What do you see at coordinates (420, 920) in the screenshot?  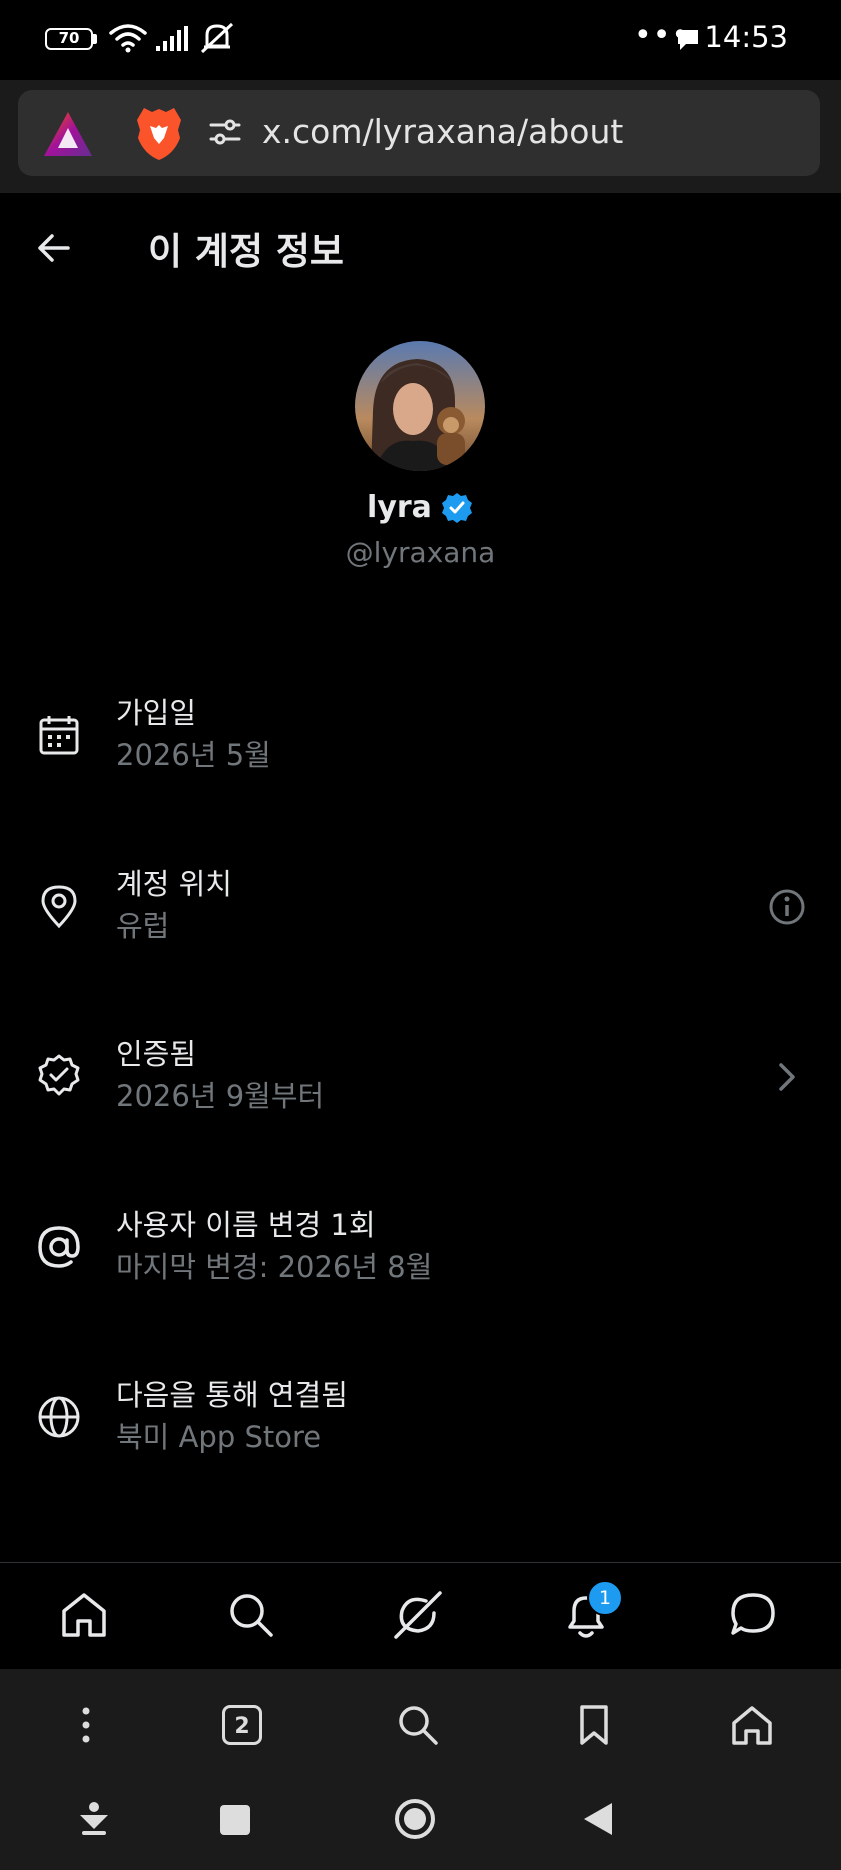 I see `info-row-location: 계정 위치 유럽` at bounding box center [420, 920].